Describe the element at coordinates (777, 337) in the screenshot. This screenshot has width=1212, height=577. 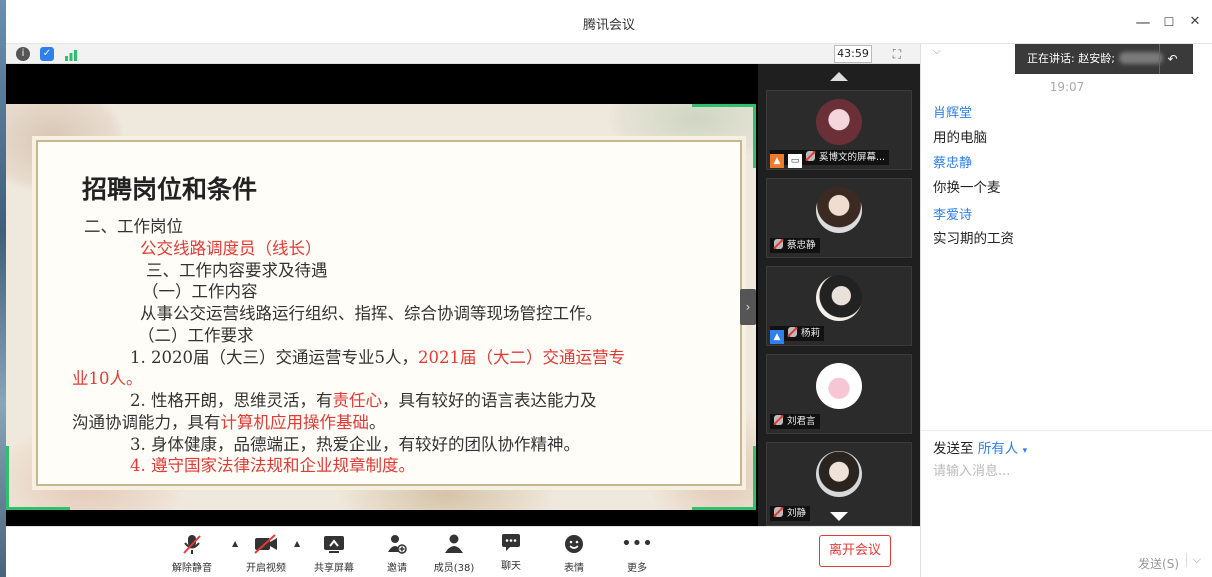
I see `host-badge-icon: ▲` at that location.